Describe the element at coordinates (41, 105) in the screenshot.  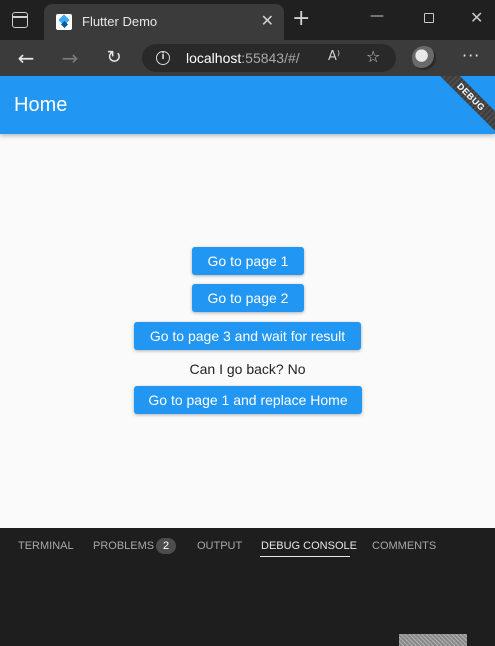
I see `page-title: Home` at that location.